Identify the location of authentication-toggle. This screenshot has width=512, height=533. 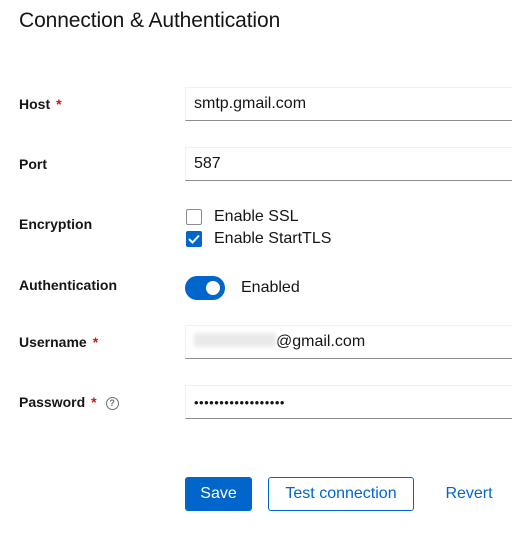
(205, 288).